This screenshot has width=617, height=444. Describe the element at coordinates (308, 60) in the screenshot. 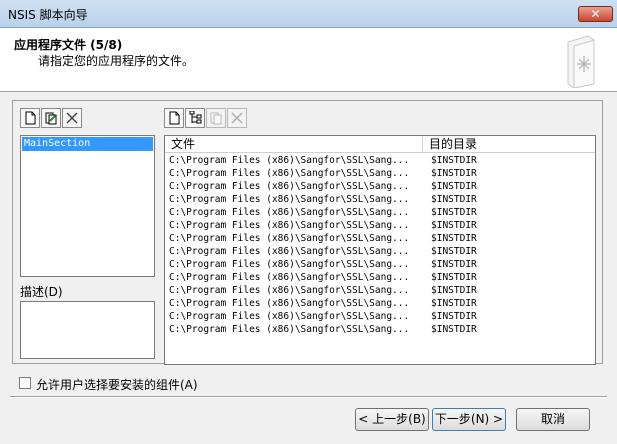

I see `wizard-header: 应用程序文件 (5/8) 请指定您的应用程序的文件。` at that location.